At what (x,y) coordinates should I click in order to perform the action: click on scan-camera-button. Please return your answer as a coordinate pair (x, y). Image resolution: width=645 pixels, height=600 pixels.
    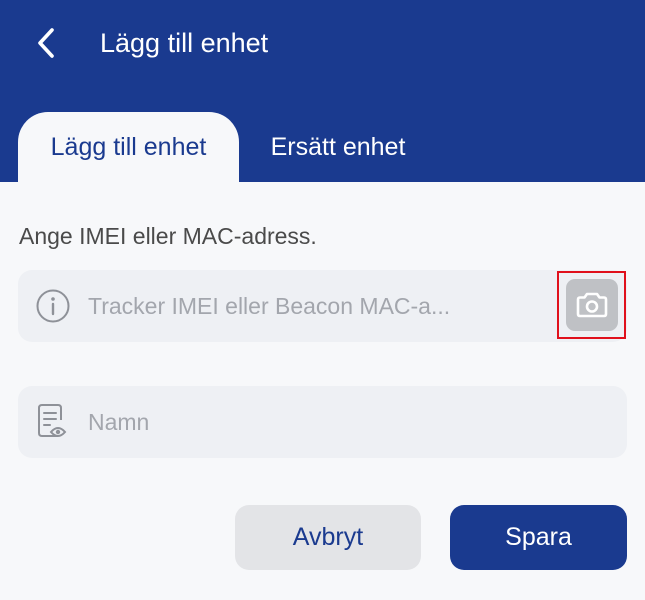
    Looking at the image, I should click on (591, 305).